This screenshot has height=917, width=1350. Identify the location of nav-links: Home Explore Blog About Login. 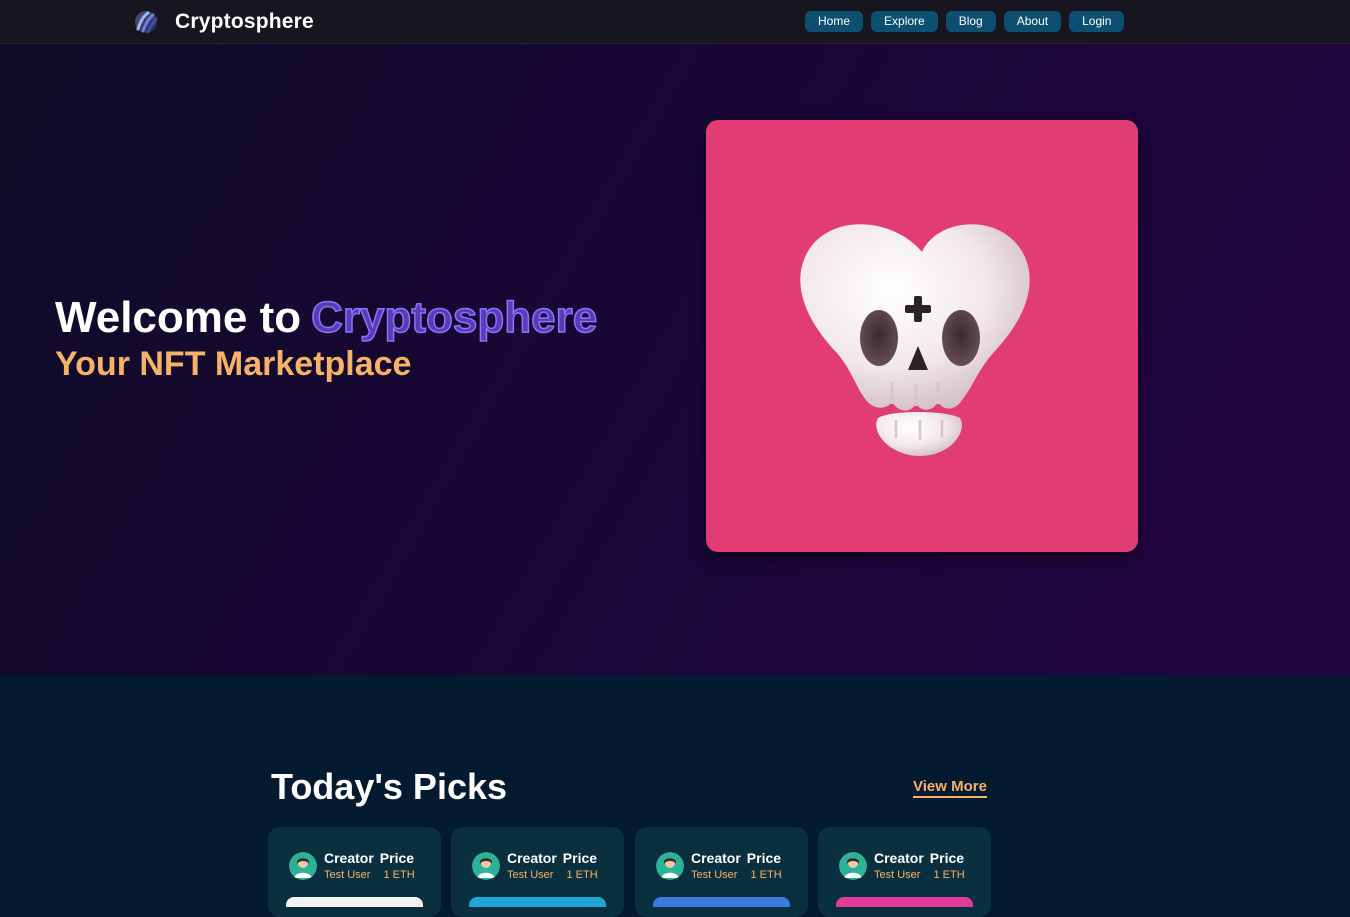
(965, 21).